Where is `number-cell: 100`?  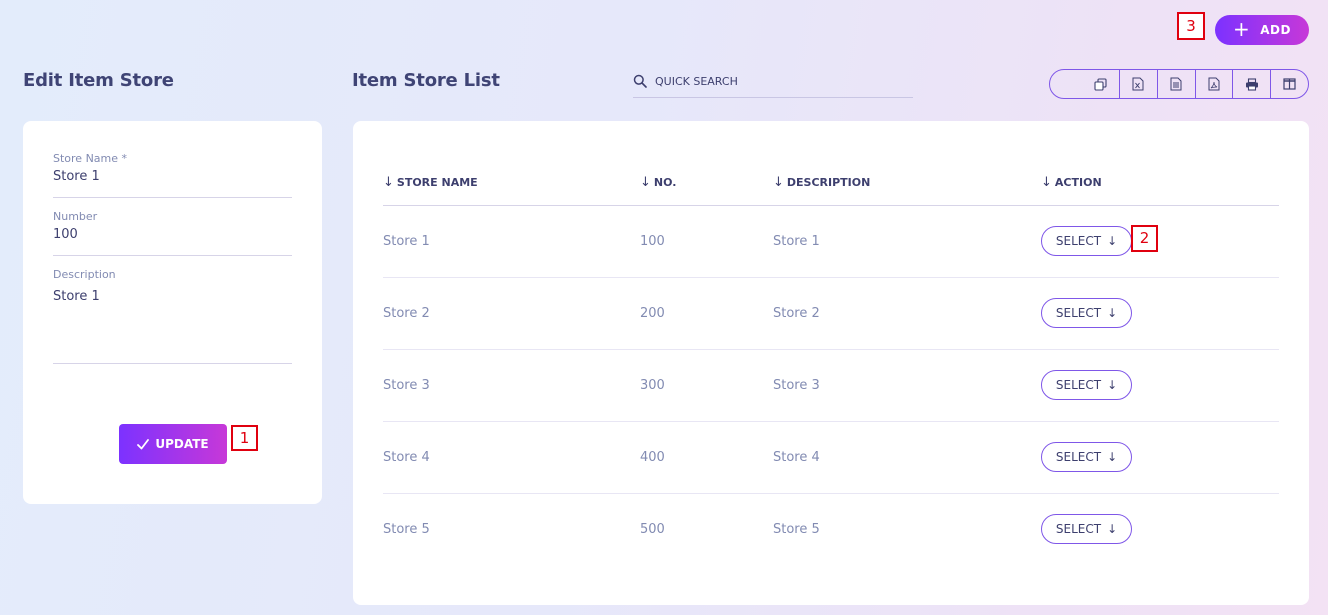 number-cell: 100 is located at coordinates (706, 241).